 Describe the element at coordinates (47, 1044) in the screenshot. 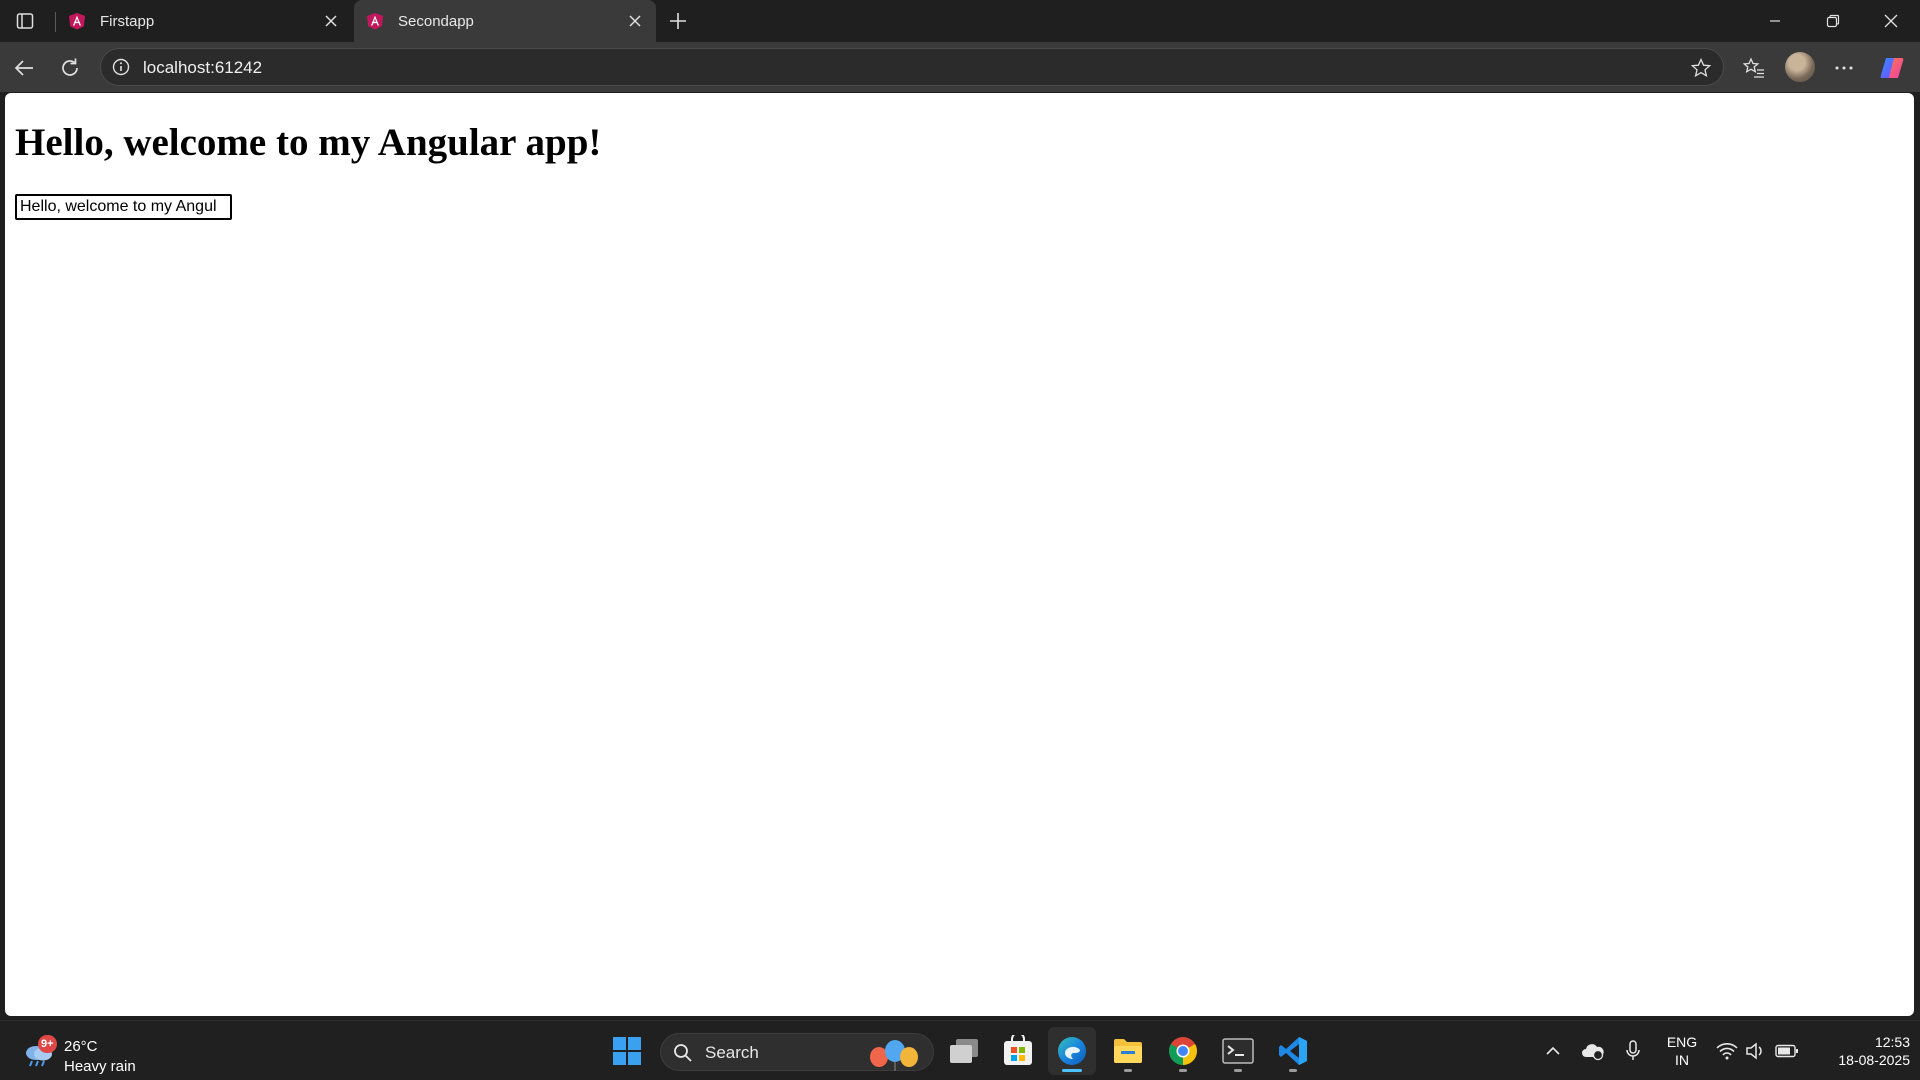

I see `notification-badge: 9+` at that location.